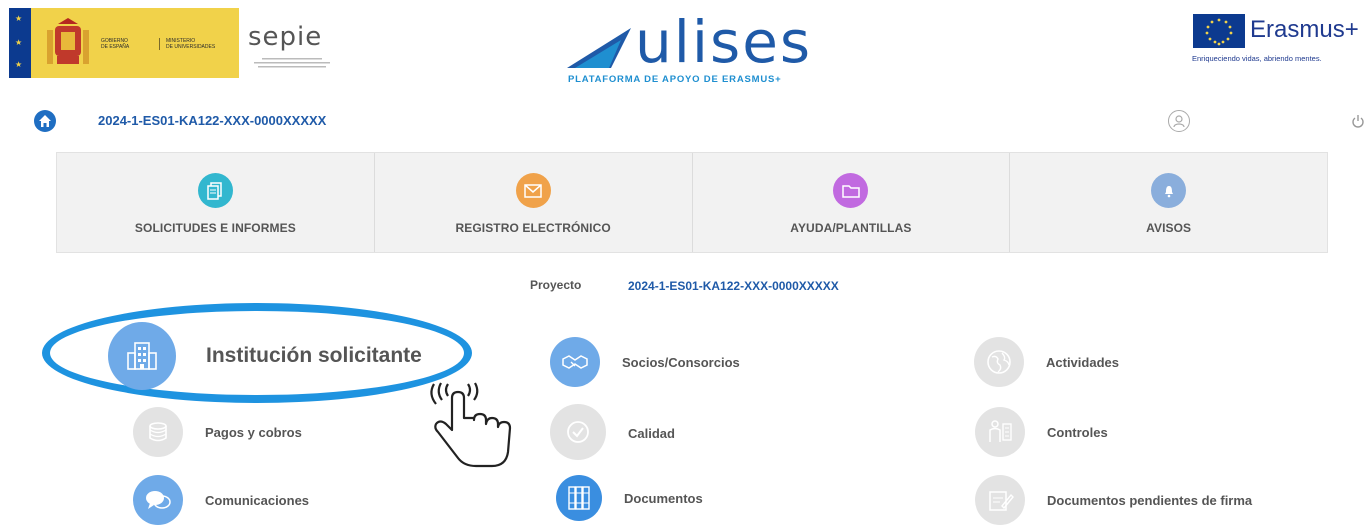 This screenshot has height=529, width=1370. I want to click on menu-label: Socios/Consorcios, so click(681, 362).